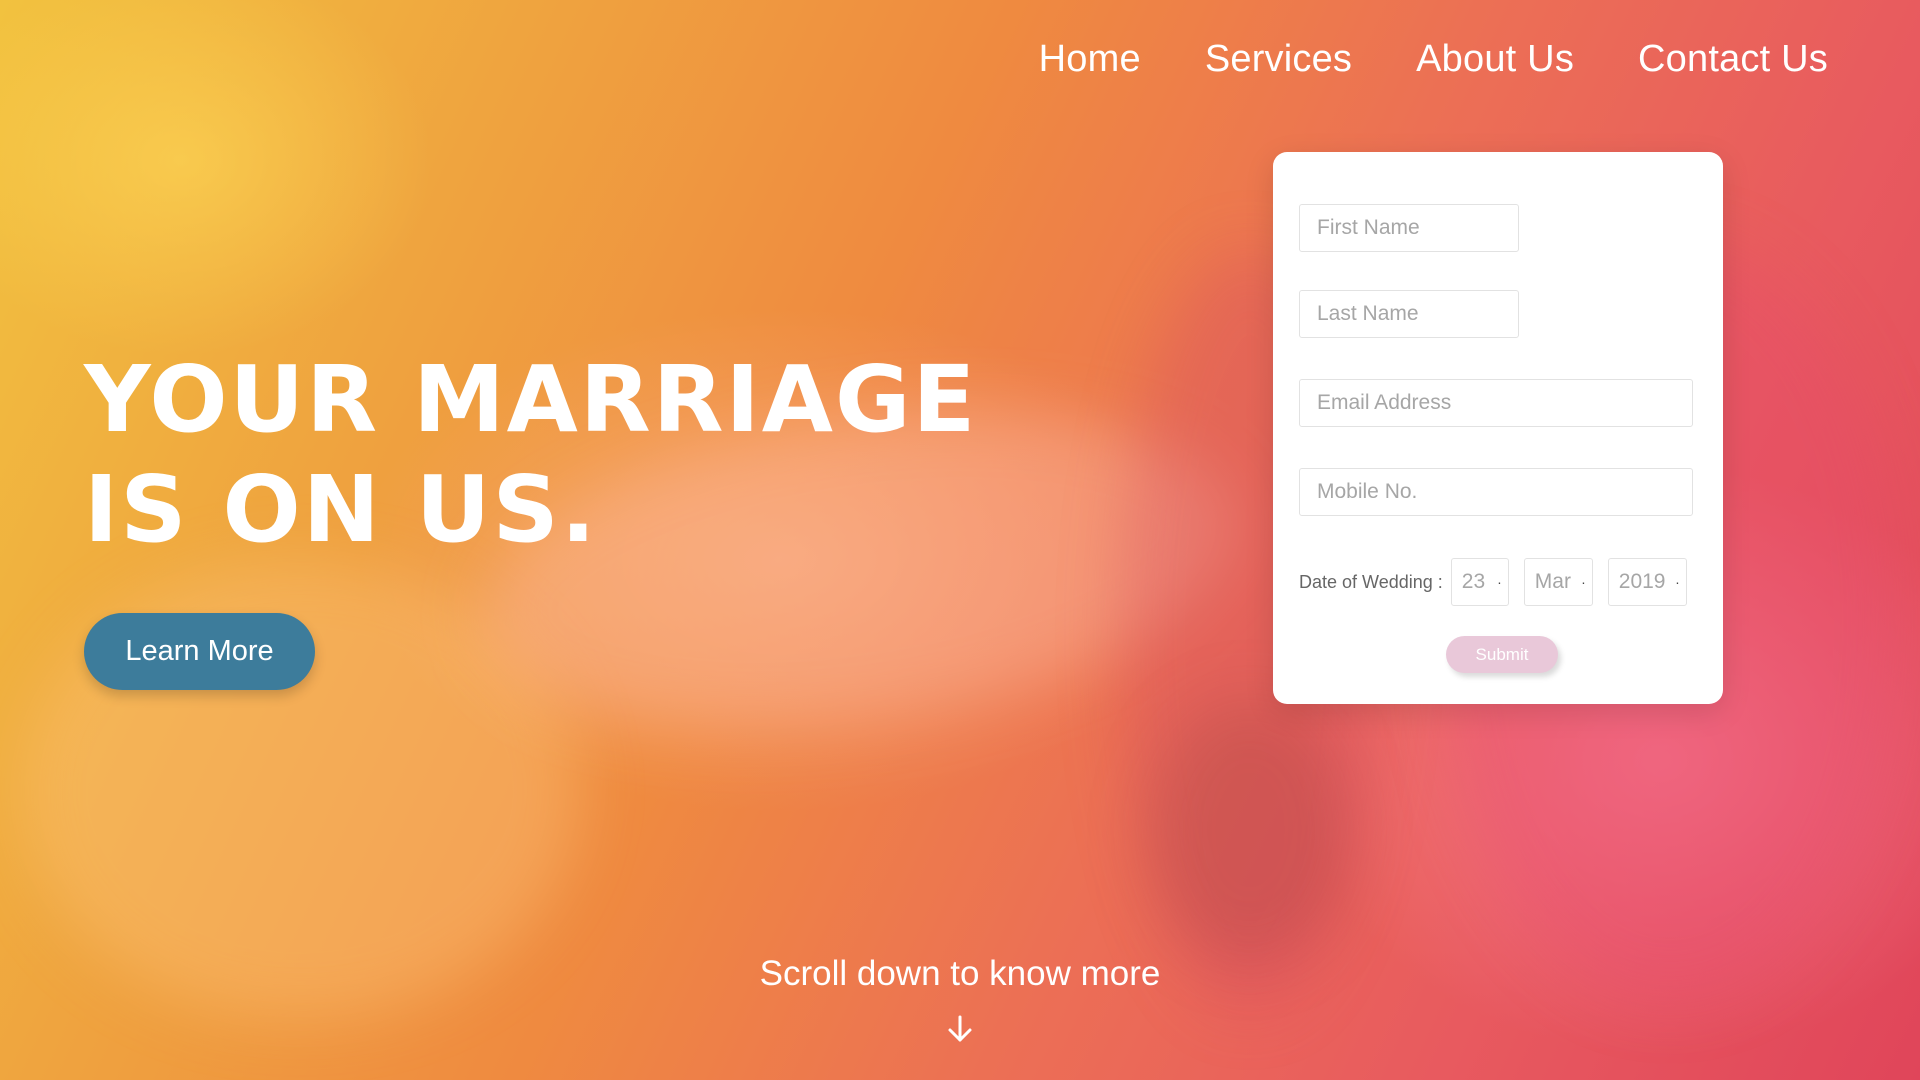 The height and width of the screenshot is (1080, 1920). Describe the element at coordinates (1642, 581) in the screenshot. I see `year-value: 2019` at that location.